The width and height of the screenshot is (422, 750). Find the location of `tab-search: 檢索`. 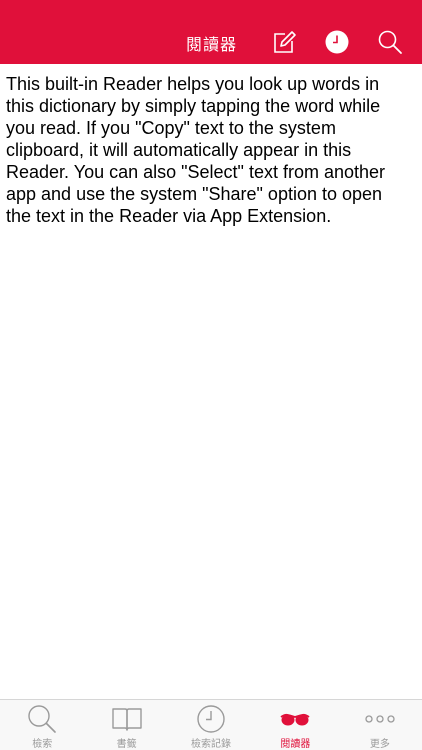

tab-search: 檢索 is located at coordinates (42, 725).